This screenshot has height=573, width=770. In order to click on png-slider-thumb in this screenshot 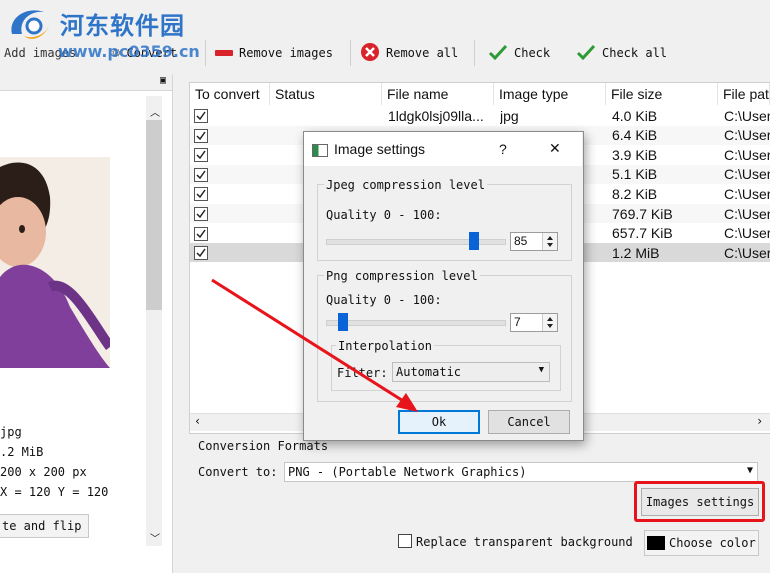, I will do `click(343, 322)`.